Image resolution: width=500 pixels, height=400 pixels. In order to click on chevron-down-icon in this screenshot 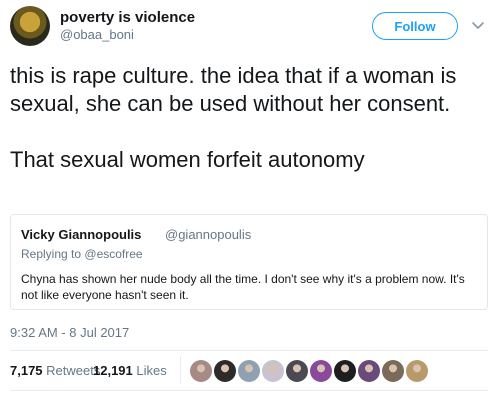, I will do `click(478, 25)`.